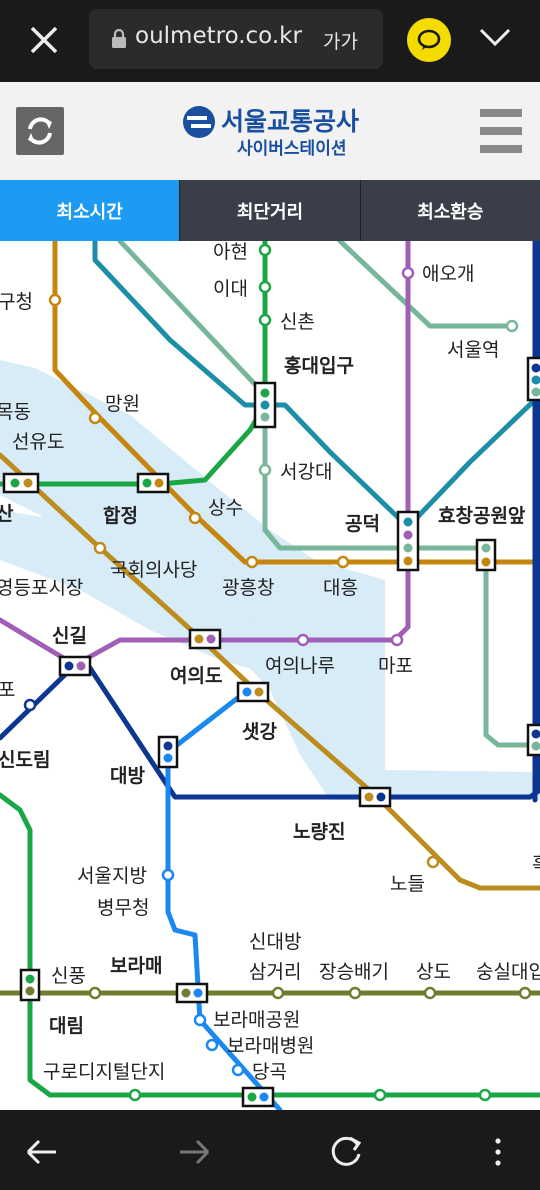 The height and width of the screenshot is (1190, 540). What do you see at coordinates (44, 41) in the screenshot?
I see `close-icon` at bounding box center [44, 41].